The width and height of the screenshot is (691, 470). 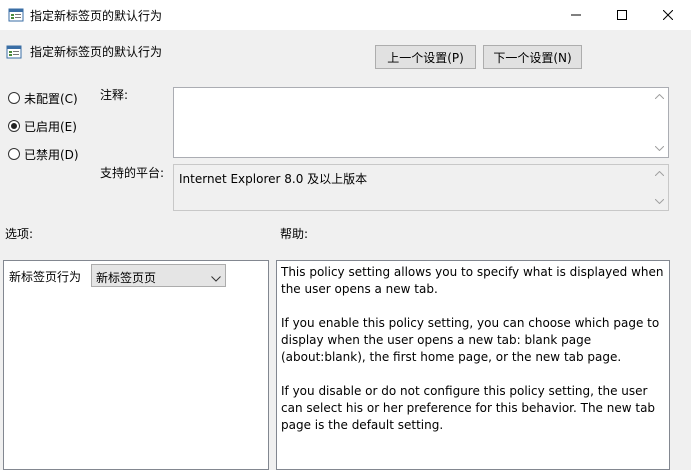 I want to click on platform-value: Internet Explorer 8.0 及以上版本, so click(x=273, y=179).